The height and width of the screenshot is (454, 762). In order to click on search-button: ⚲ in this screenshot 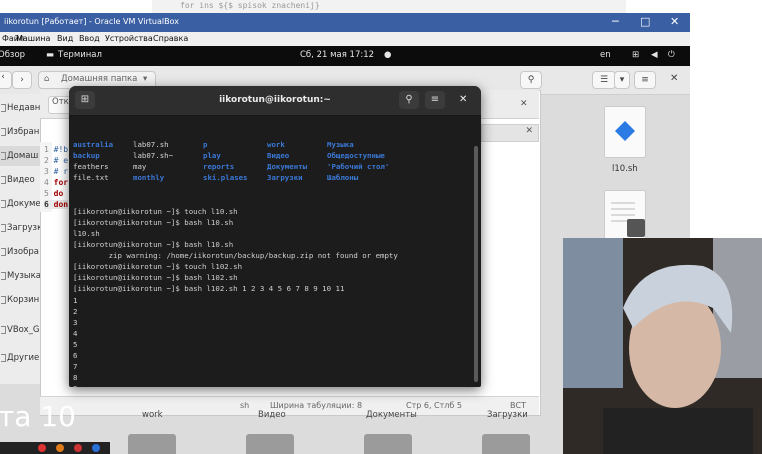, I will do `click(531, 80)`.